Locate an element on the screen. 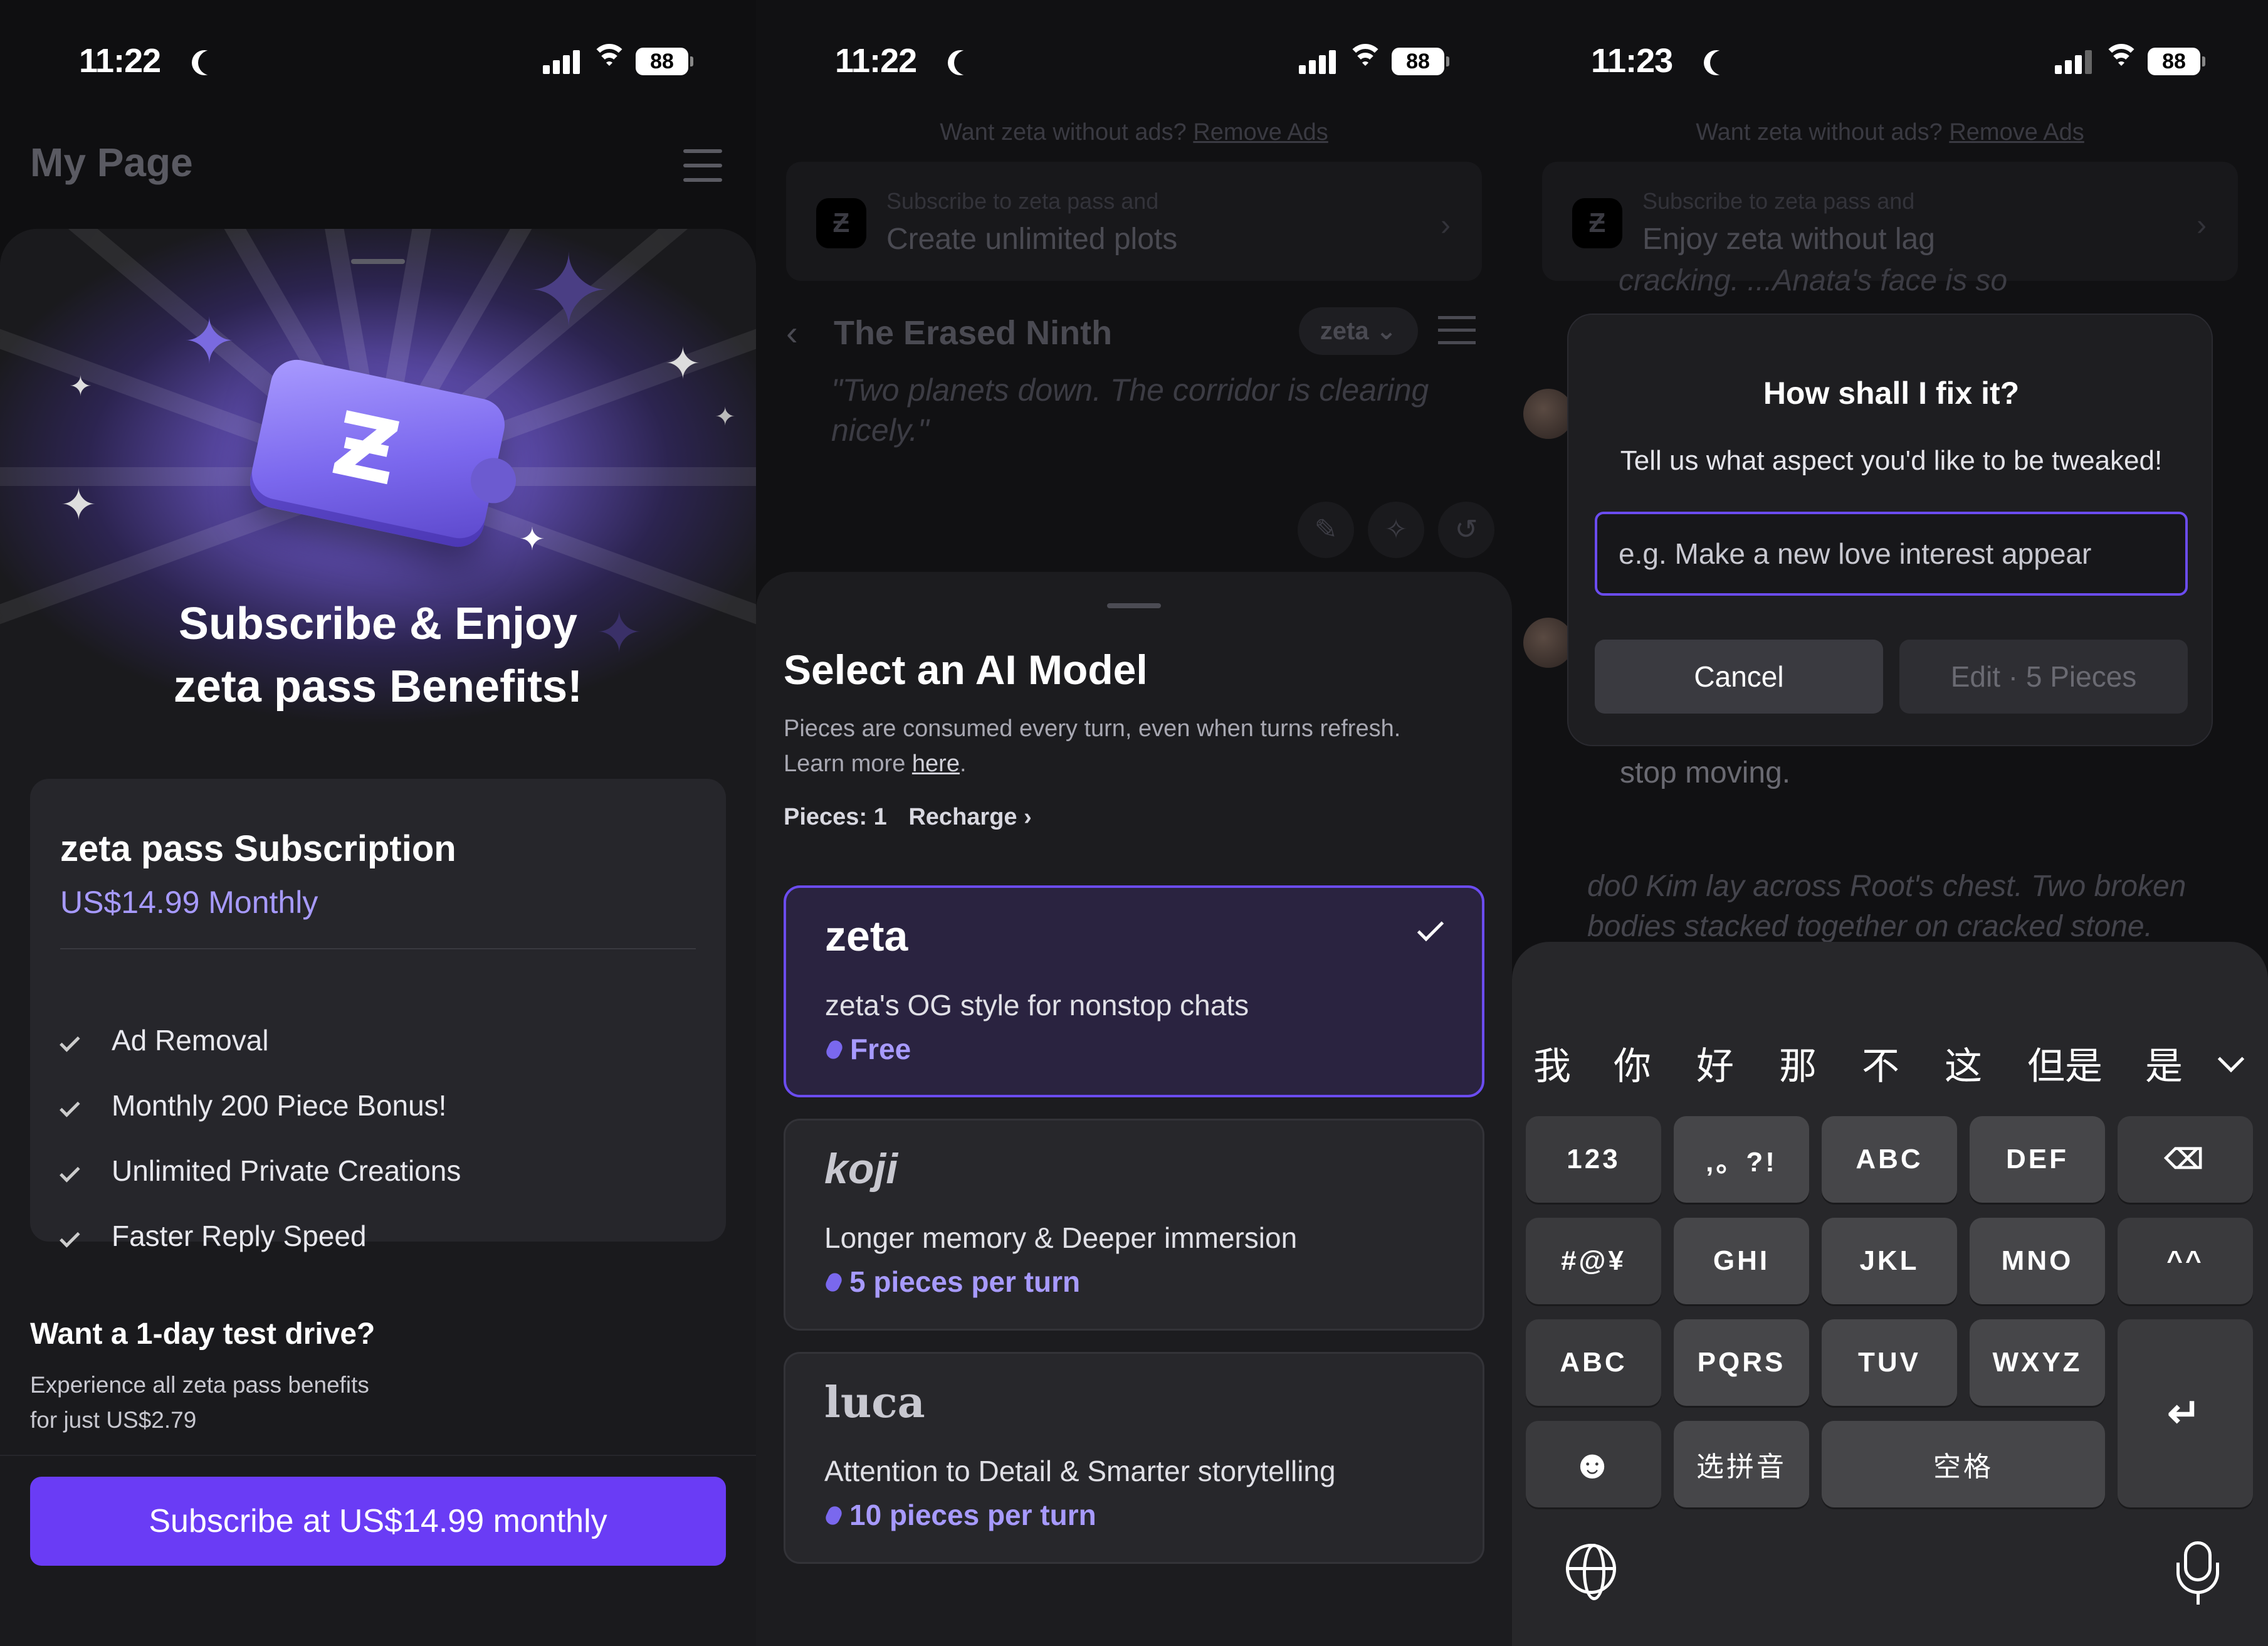  feature-item: Faster Reply Speed is located at coordinates (214, 1236).